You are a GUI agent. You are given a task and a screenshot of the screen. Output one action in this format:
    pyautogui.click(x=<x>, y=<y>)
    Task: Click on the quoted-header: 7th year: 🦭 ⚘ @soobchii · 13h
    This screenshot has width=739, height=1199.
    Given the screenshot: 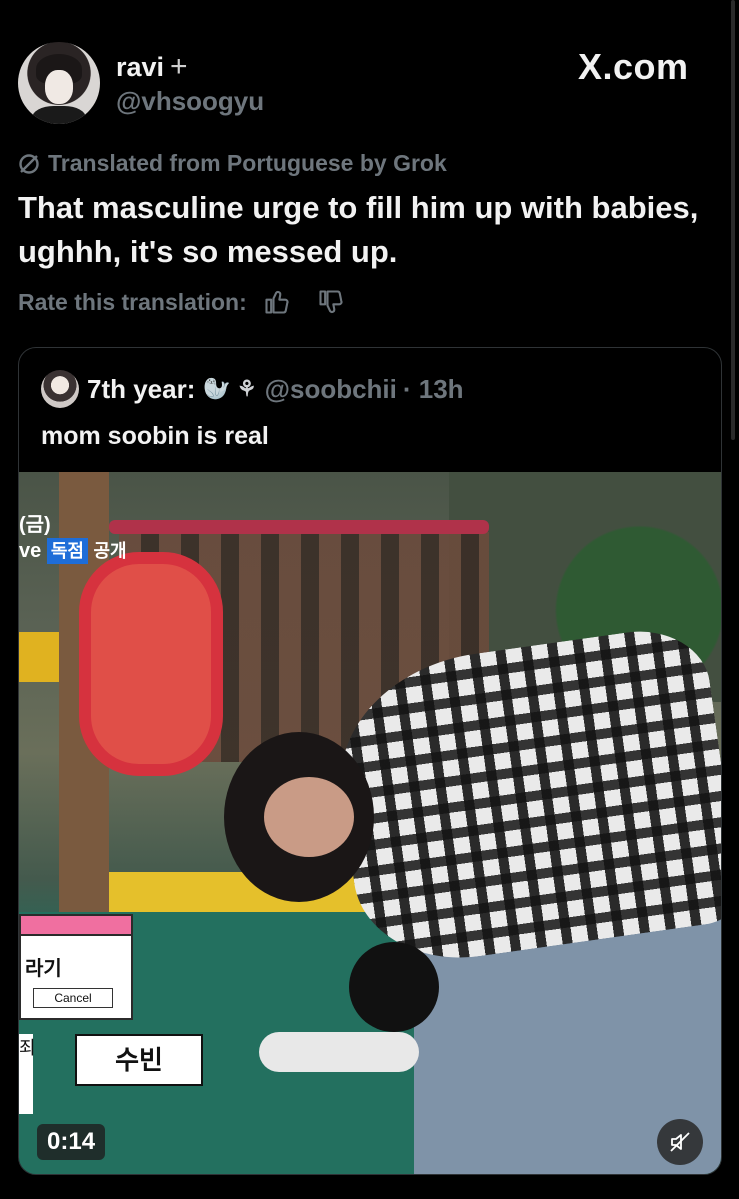 What is the action you would take?
    pyautogui.click(x=252, y=389)
    